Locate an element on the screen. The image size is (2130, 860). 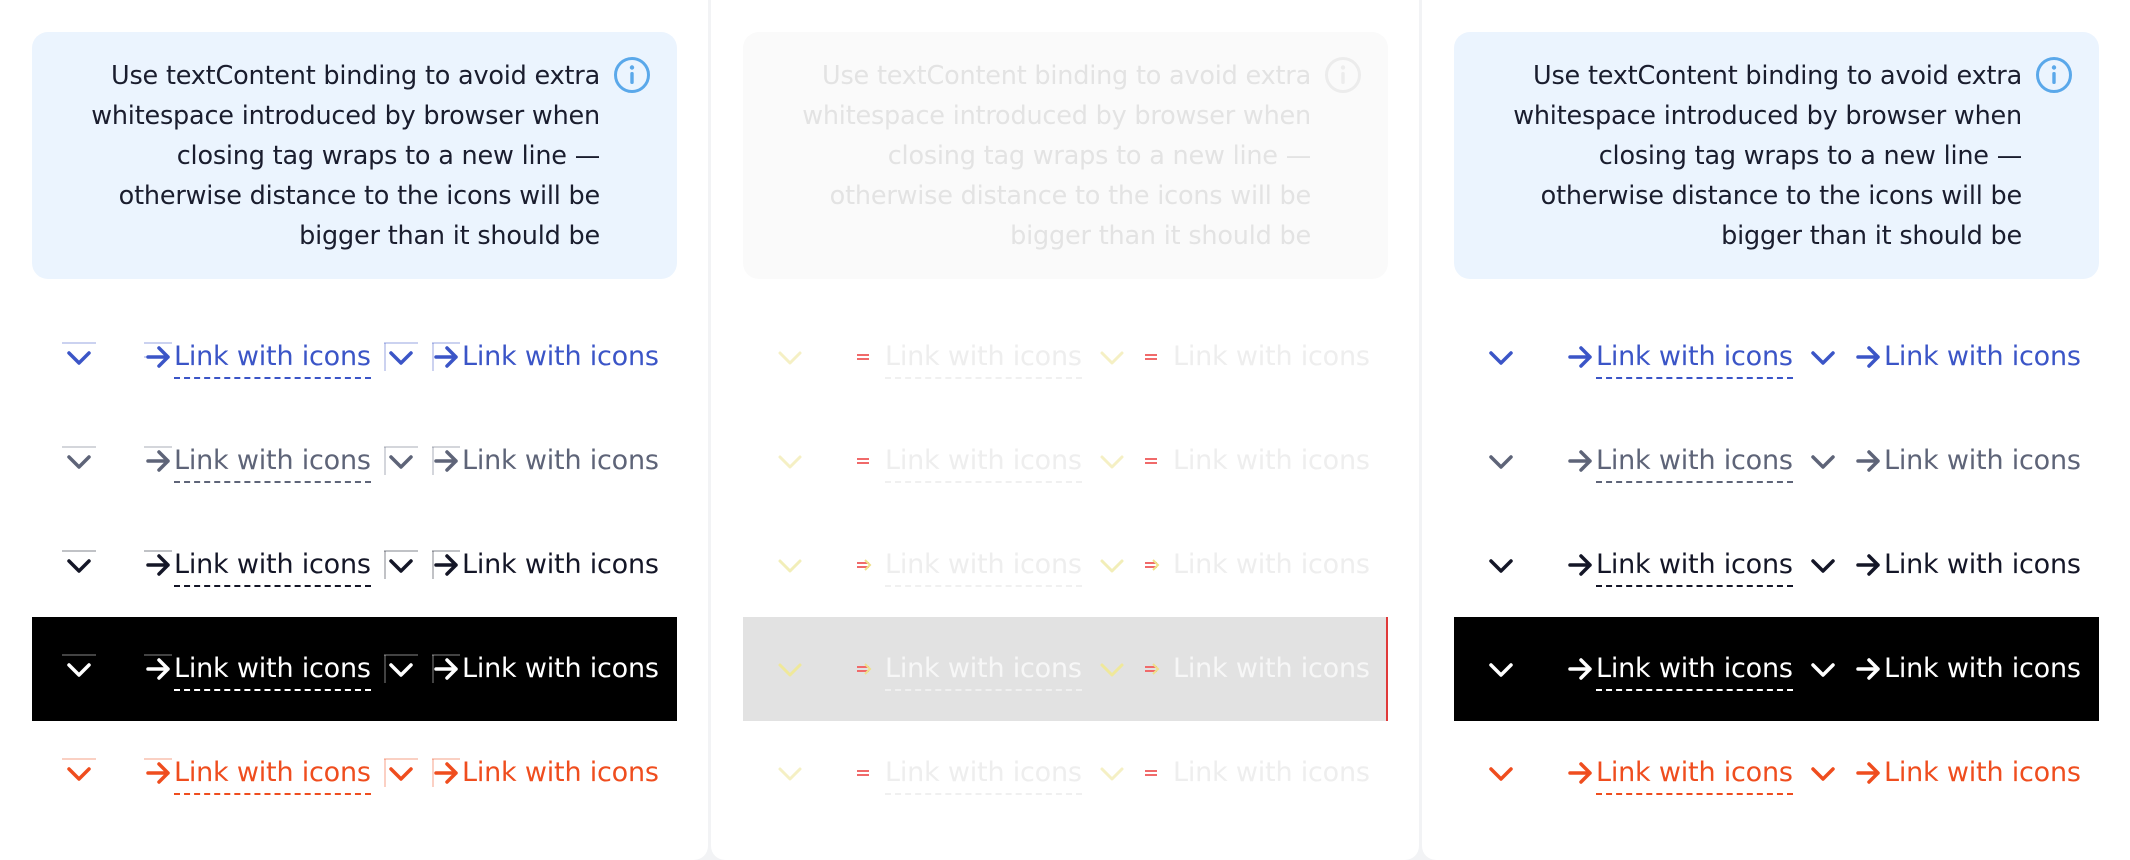
link-row-faded-highlight: Link with icons Link with icons is located at coordinates (1065, 669).